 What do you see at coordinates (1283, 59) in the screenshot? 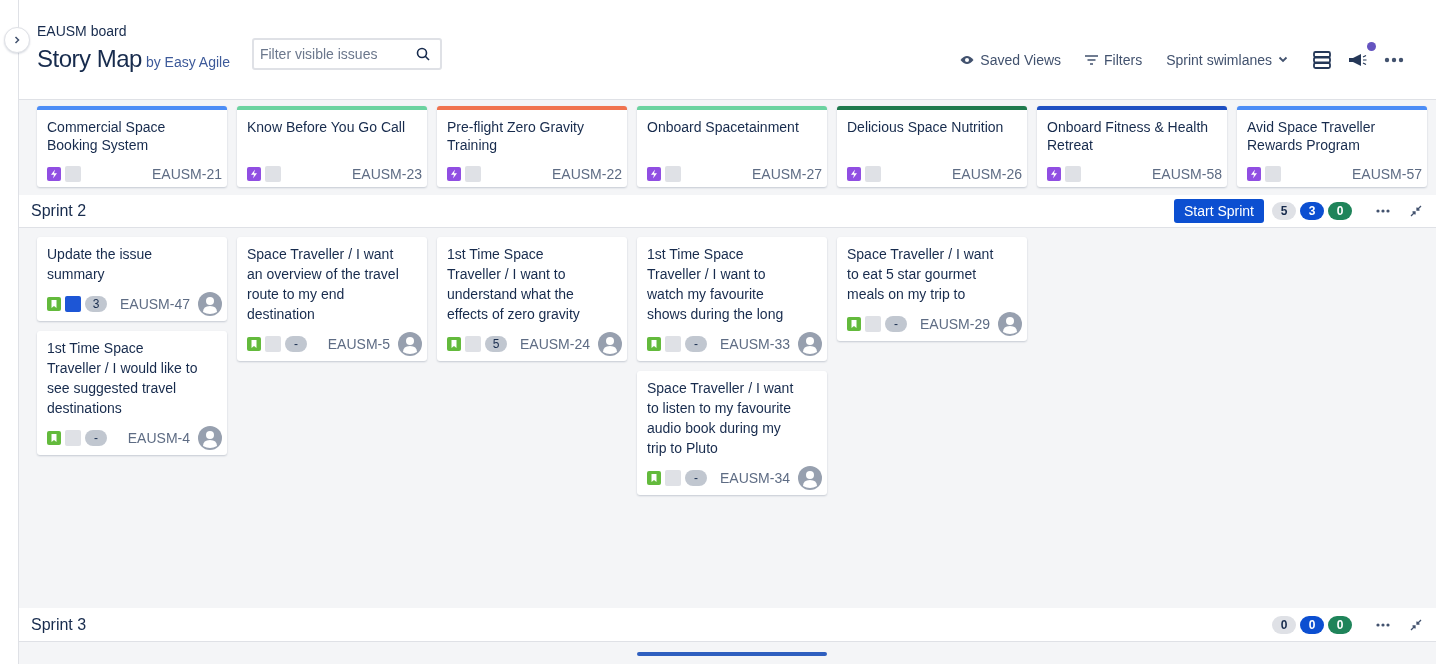
I see `chevron-down-icon` at bounding box center [1283, 59].